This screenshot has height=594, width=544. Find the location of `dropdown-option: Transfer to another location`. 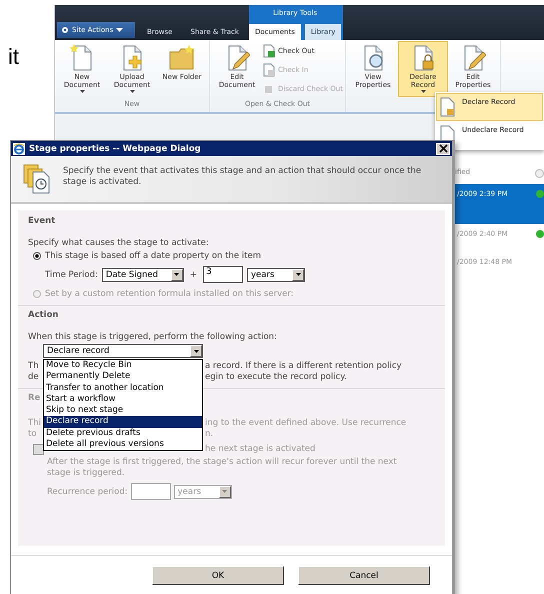

dropdown-option: Transfer to another location is located at coordinates (123, 388).